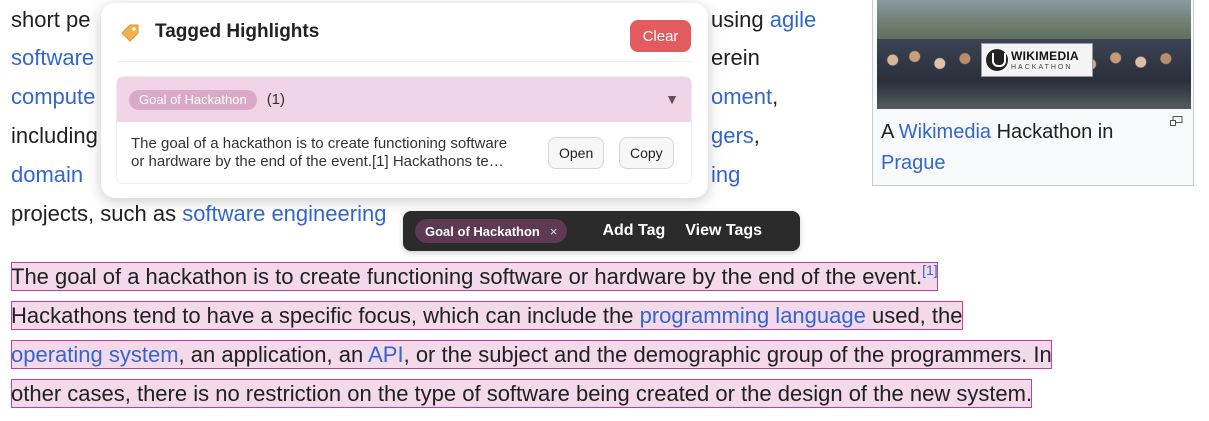 The image size is (1209, 421). Describe the element at coordinates (753, 315) in the screenshot. I see `link-programming-language: programming language` at that location.